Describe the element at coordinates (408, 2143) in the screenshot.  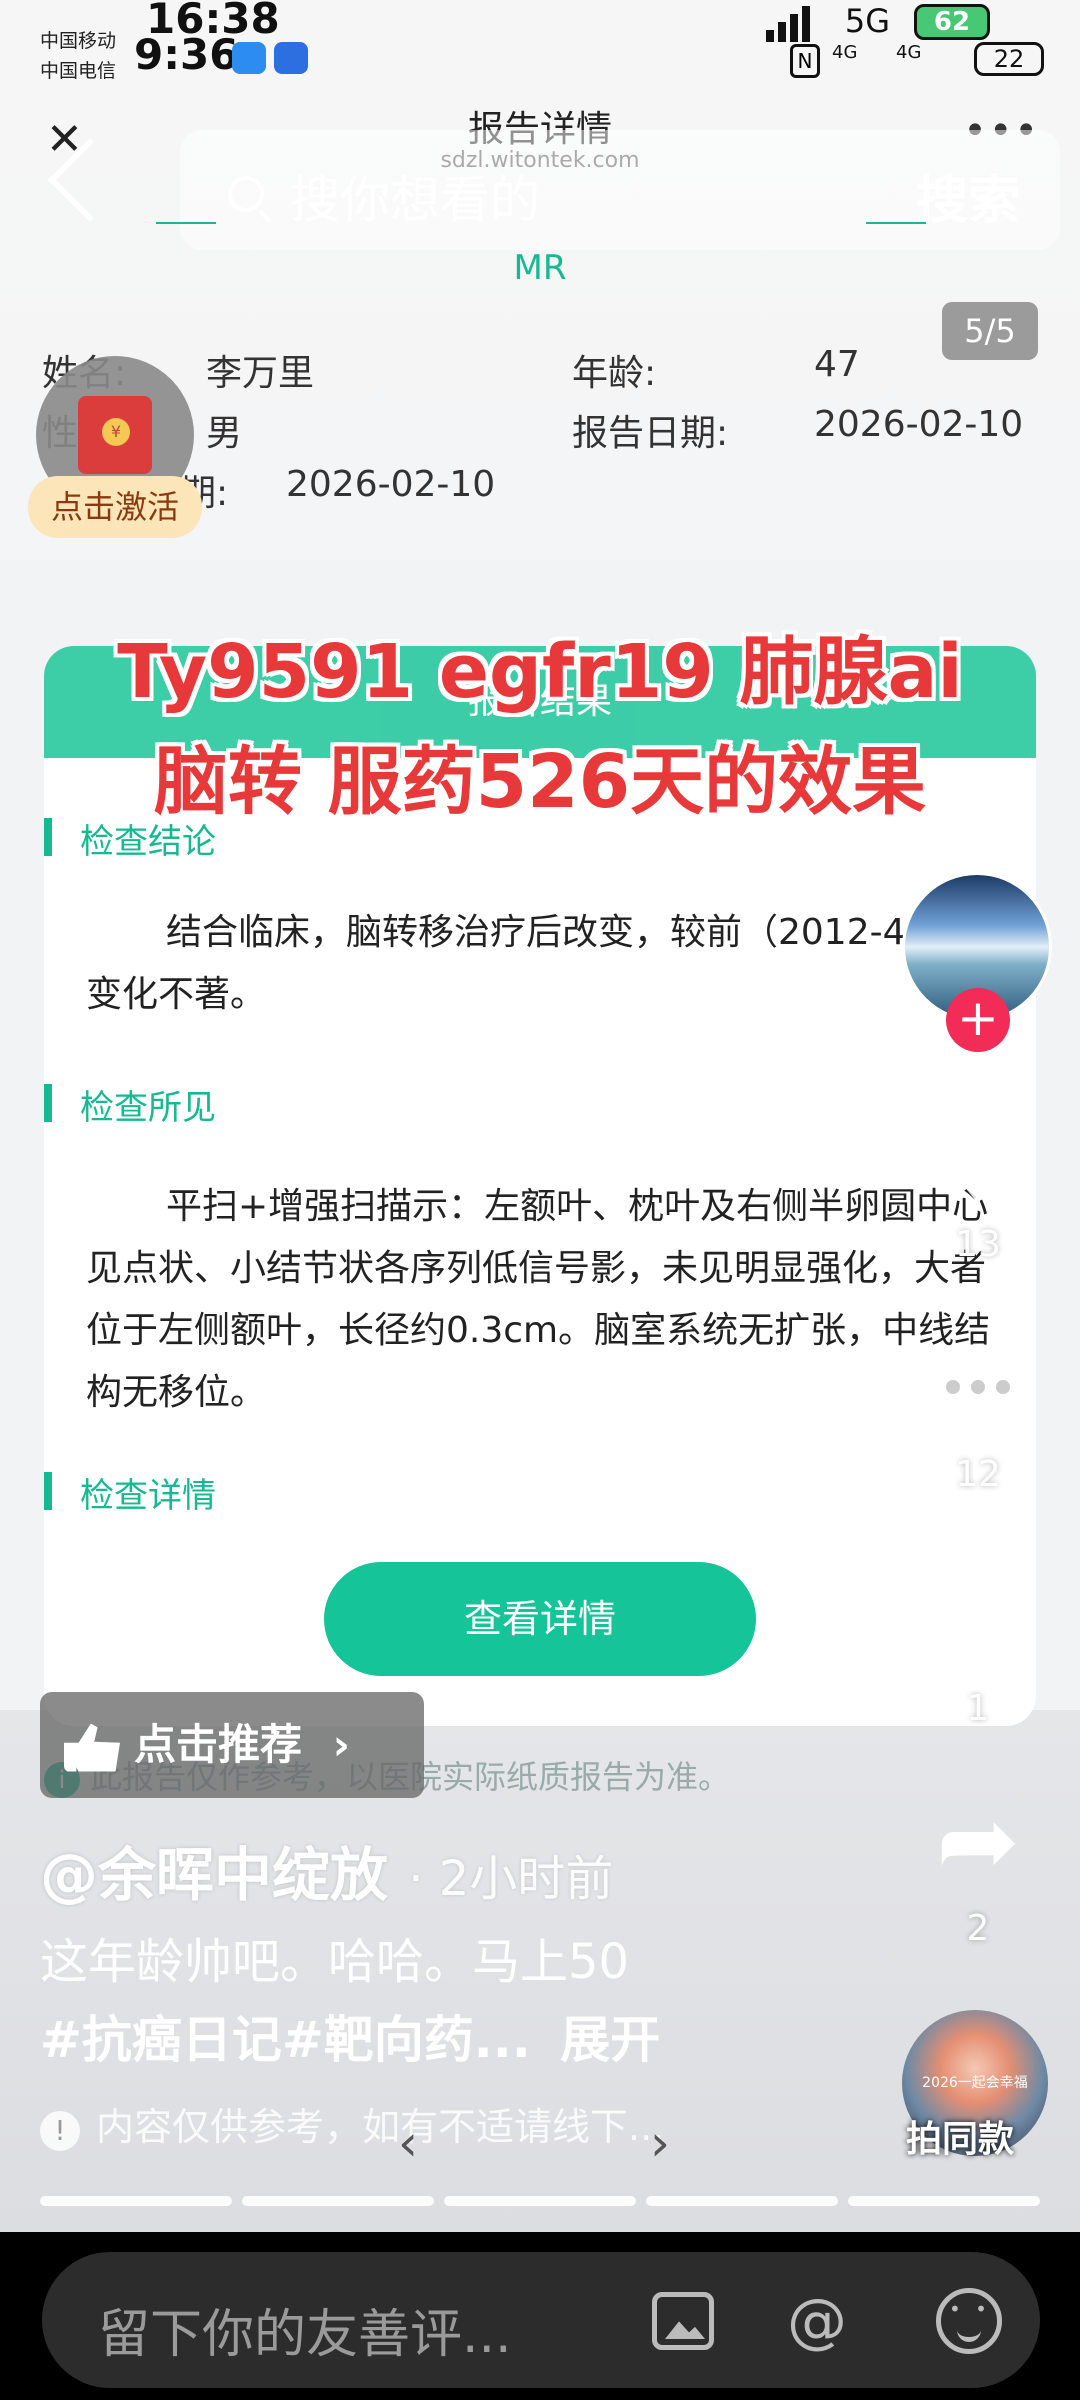
I see `prev-arrow-icon: ‹` at that location.